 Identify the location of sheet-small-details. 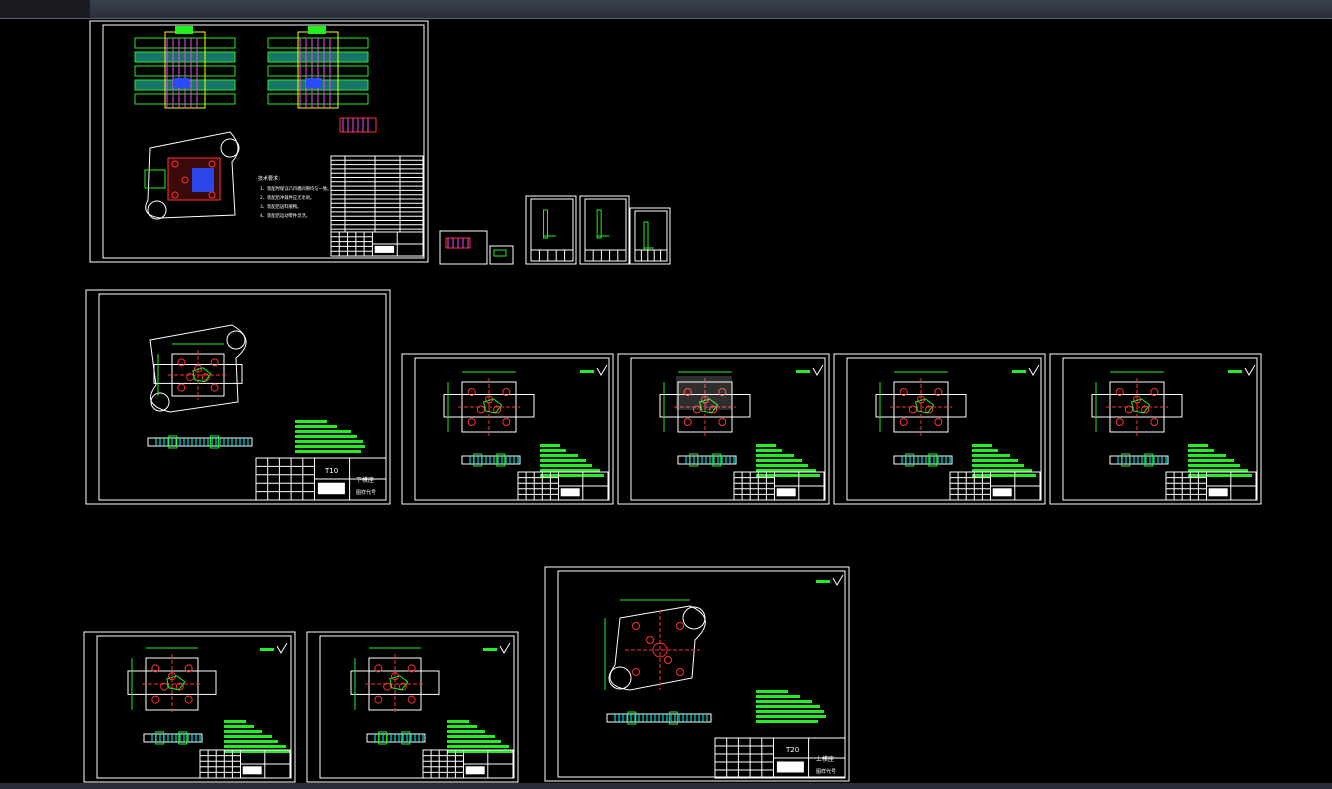
(555, 230).